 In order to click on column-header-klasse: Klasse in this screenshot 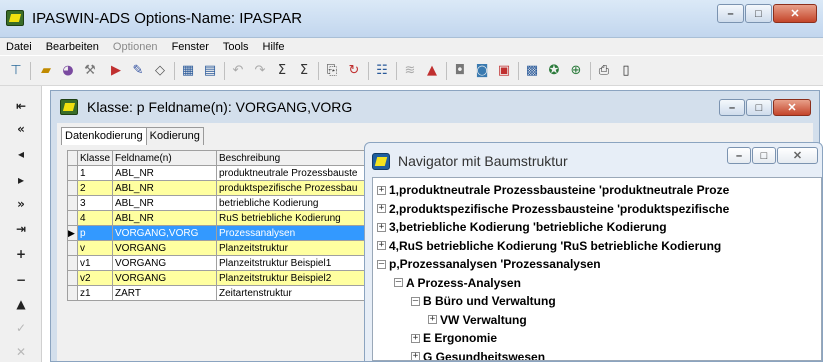, I will do `click(95, 158)`.